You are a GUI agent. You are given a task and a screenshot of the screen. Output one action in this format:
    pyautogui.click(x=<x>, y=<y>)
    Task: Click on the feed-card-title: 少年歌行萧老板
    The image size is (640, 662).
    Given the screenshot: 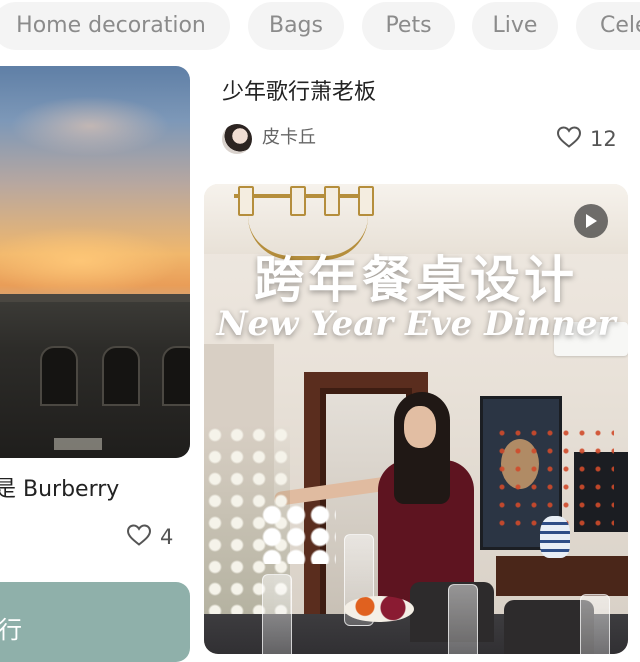 What is the action you would take?
    pyautogui.click(x=299, y=93)
    